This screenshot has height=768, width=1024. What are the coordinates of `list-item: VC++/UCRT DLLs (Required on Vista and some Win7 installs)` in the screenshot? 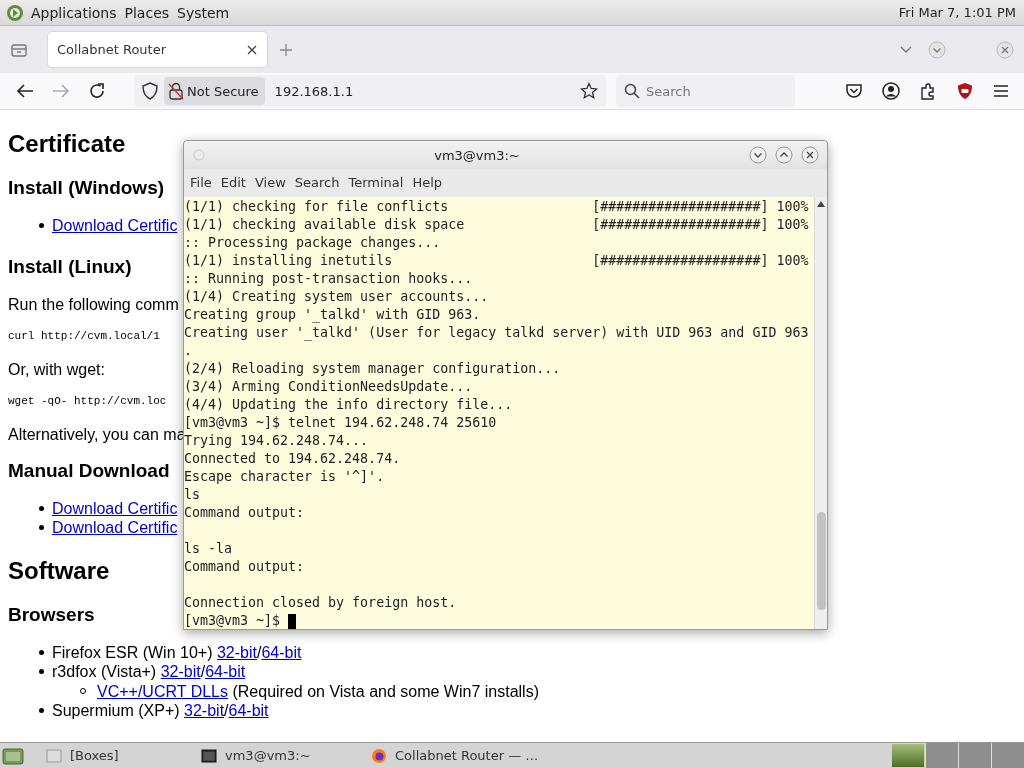 It's located at (318, 691).